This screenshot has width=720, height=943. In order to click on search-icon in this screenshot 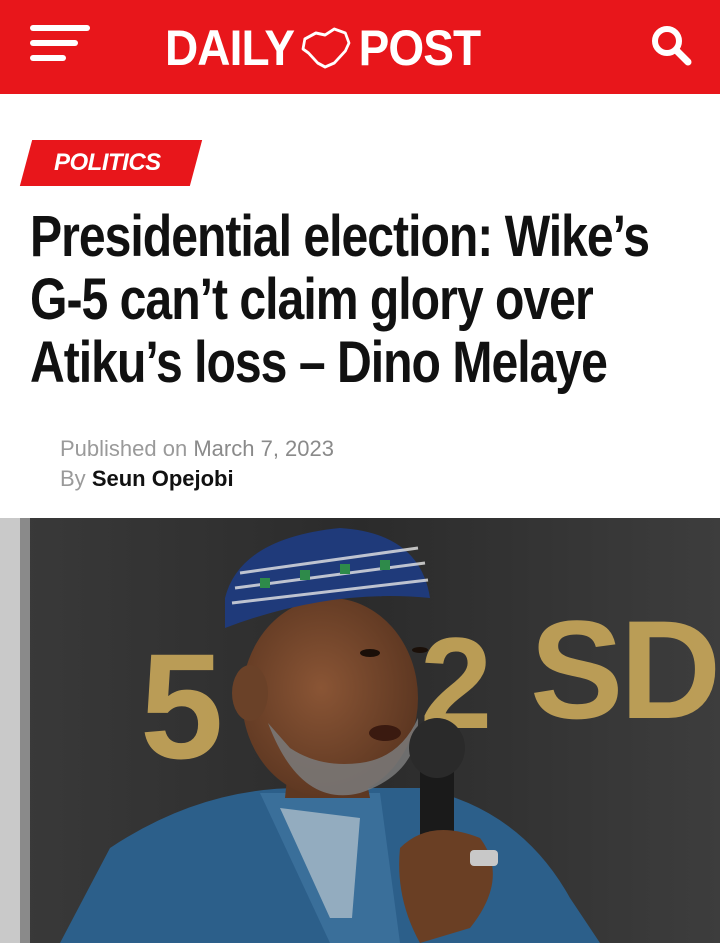, I will do `click(672, 46)`.